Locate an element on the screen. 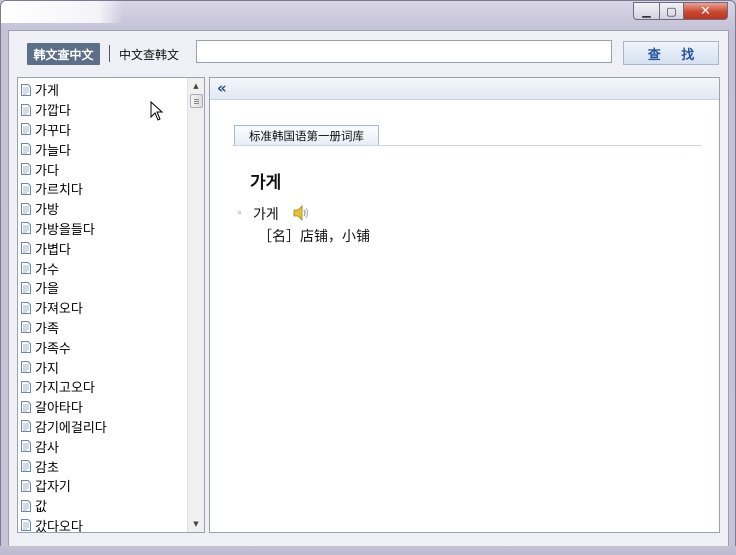  list-item-label: 가지고오다 is located at coordinates (65, 389).